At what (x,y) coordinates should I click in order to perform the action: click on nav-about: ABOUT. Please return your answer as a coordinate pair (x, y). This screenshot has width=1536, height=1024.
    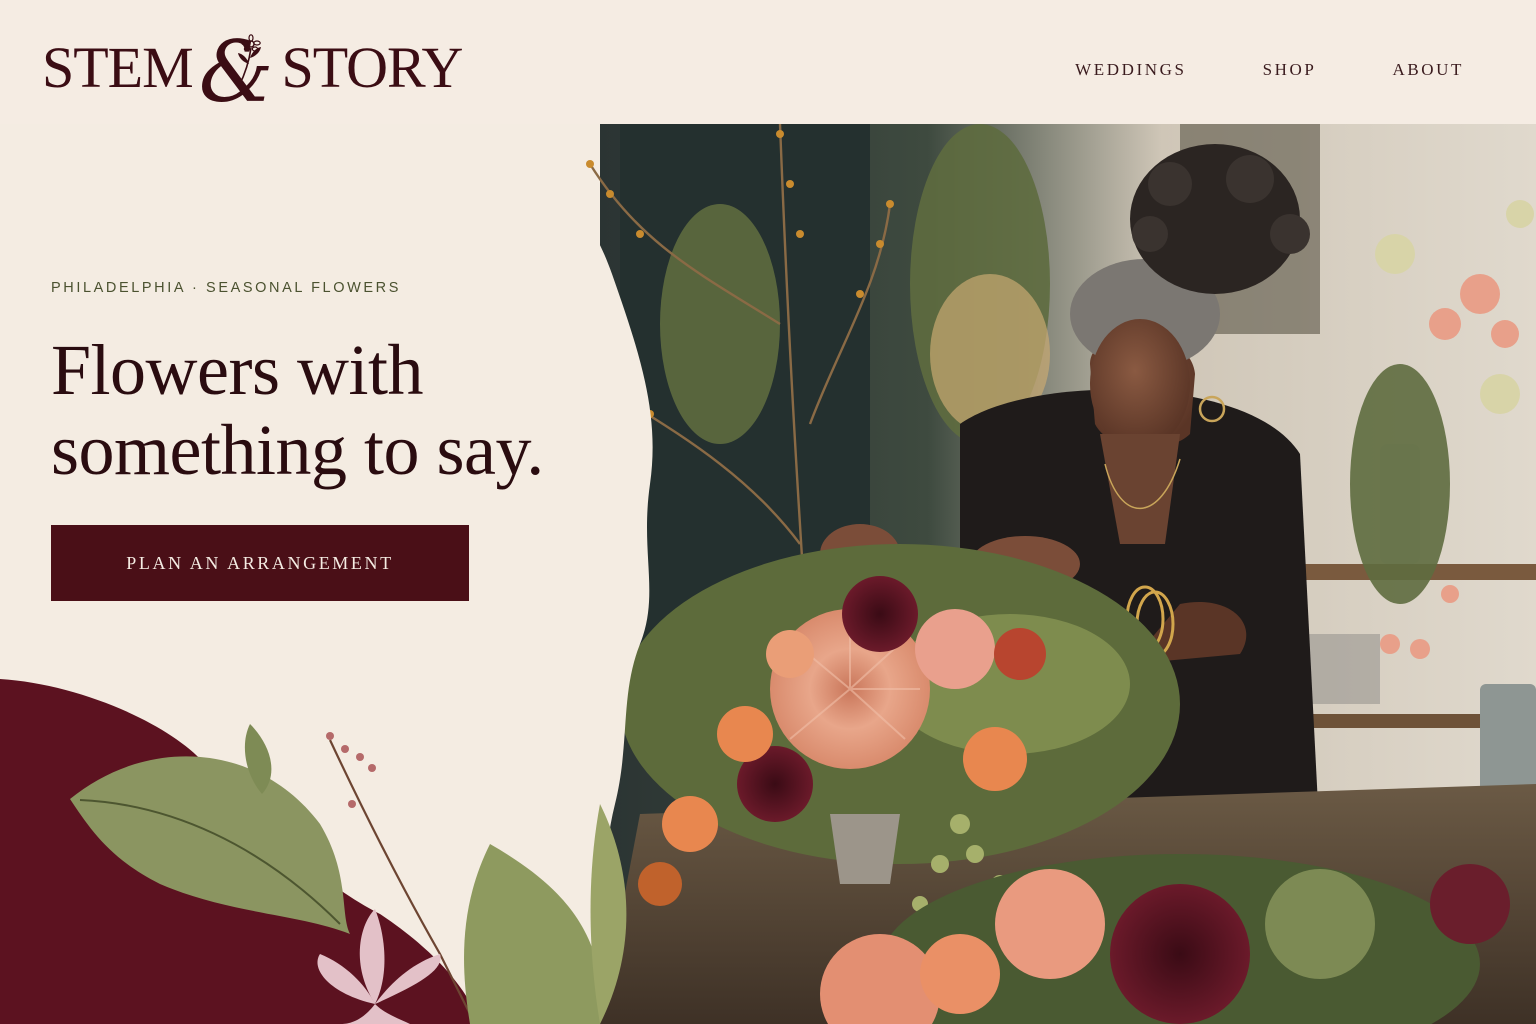
    Looking at the image, I should click on (1428, 70).